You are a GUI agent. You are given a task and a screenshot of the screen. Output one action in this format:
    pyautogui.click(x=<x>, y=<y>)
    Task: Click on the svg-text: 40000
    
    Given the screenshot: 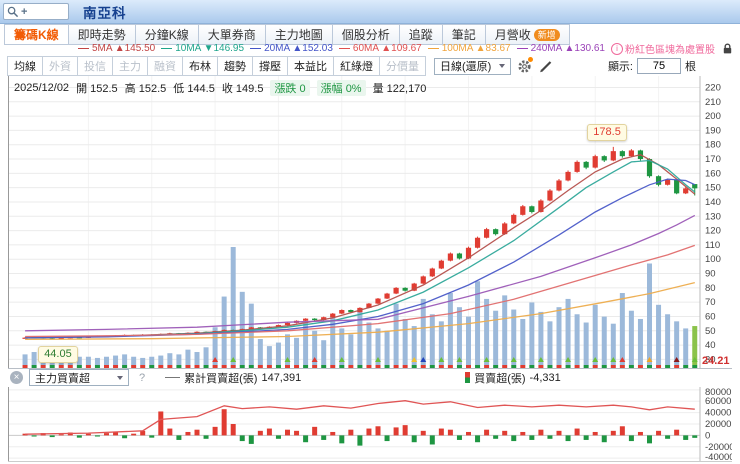 What is the action you would take?
    pyautogui.click(x=718, y=413)
    